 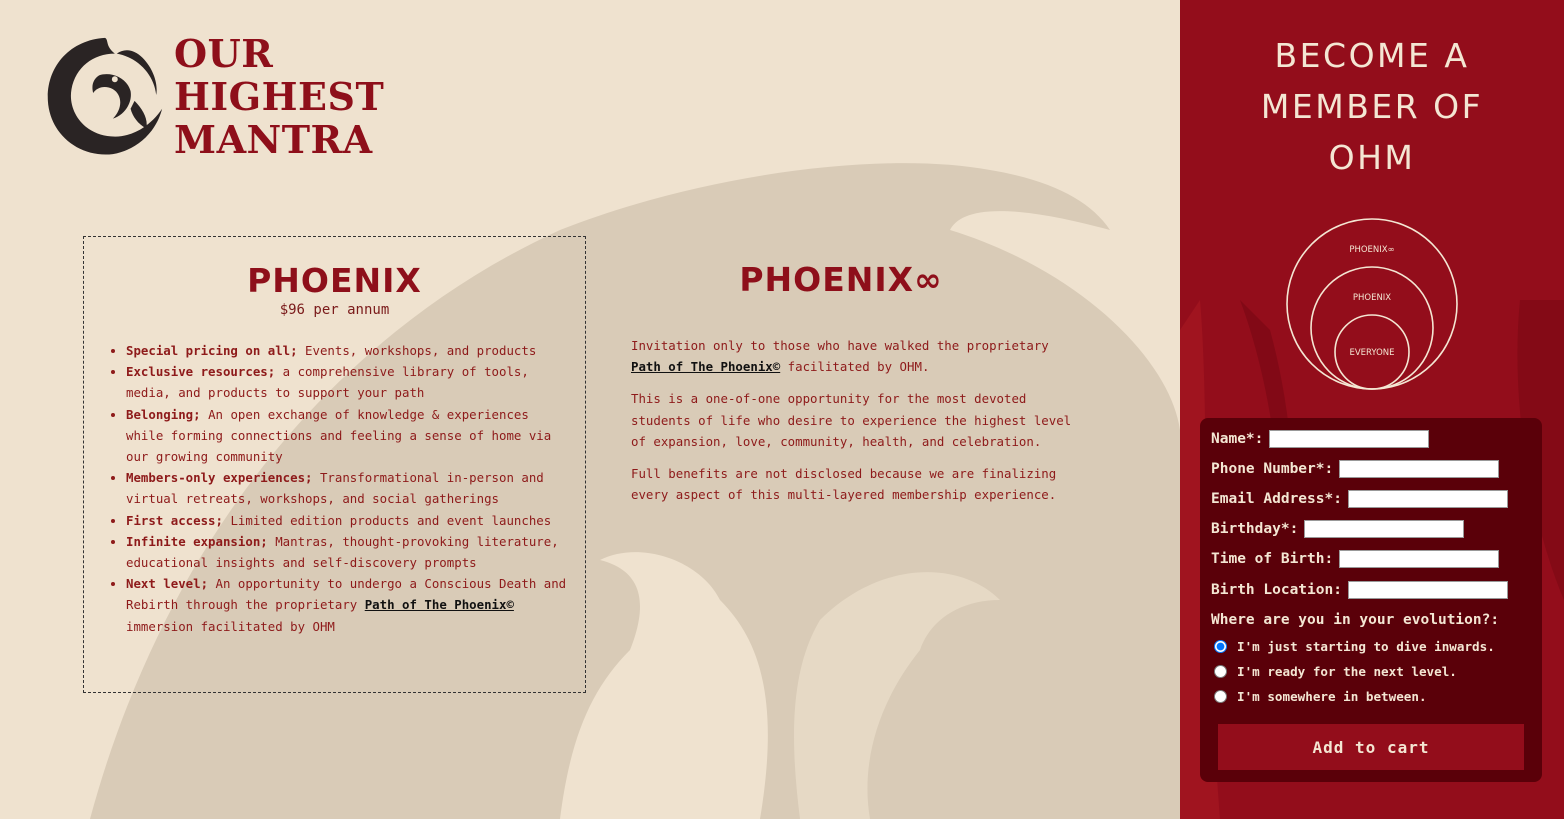 I want to click on membership-tiers-diagram: PHOENIX∞ PHOENIX EVERYONE, so click(x=1372, y=304).